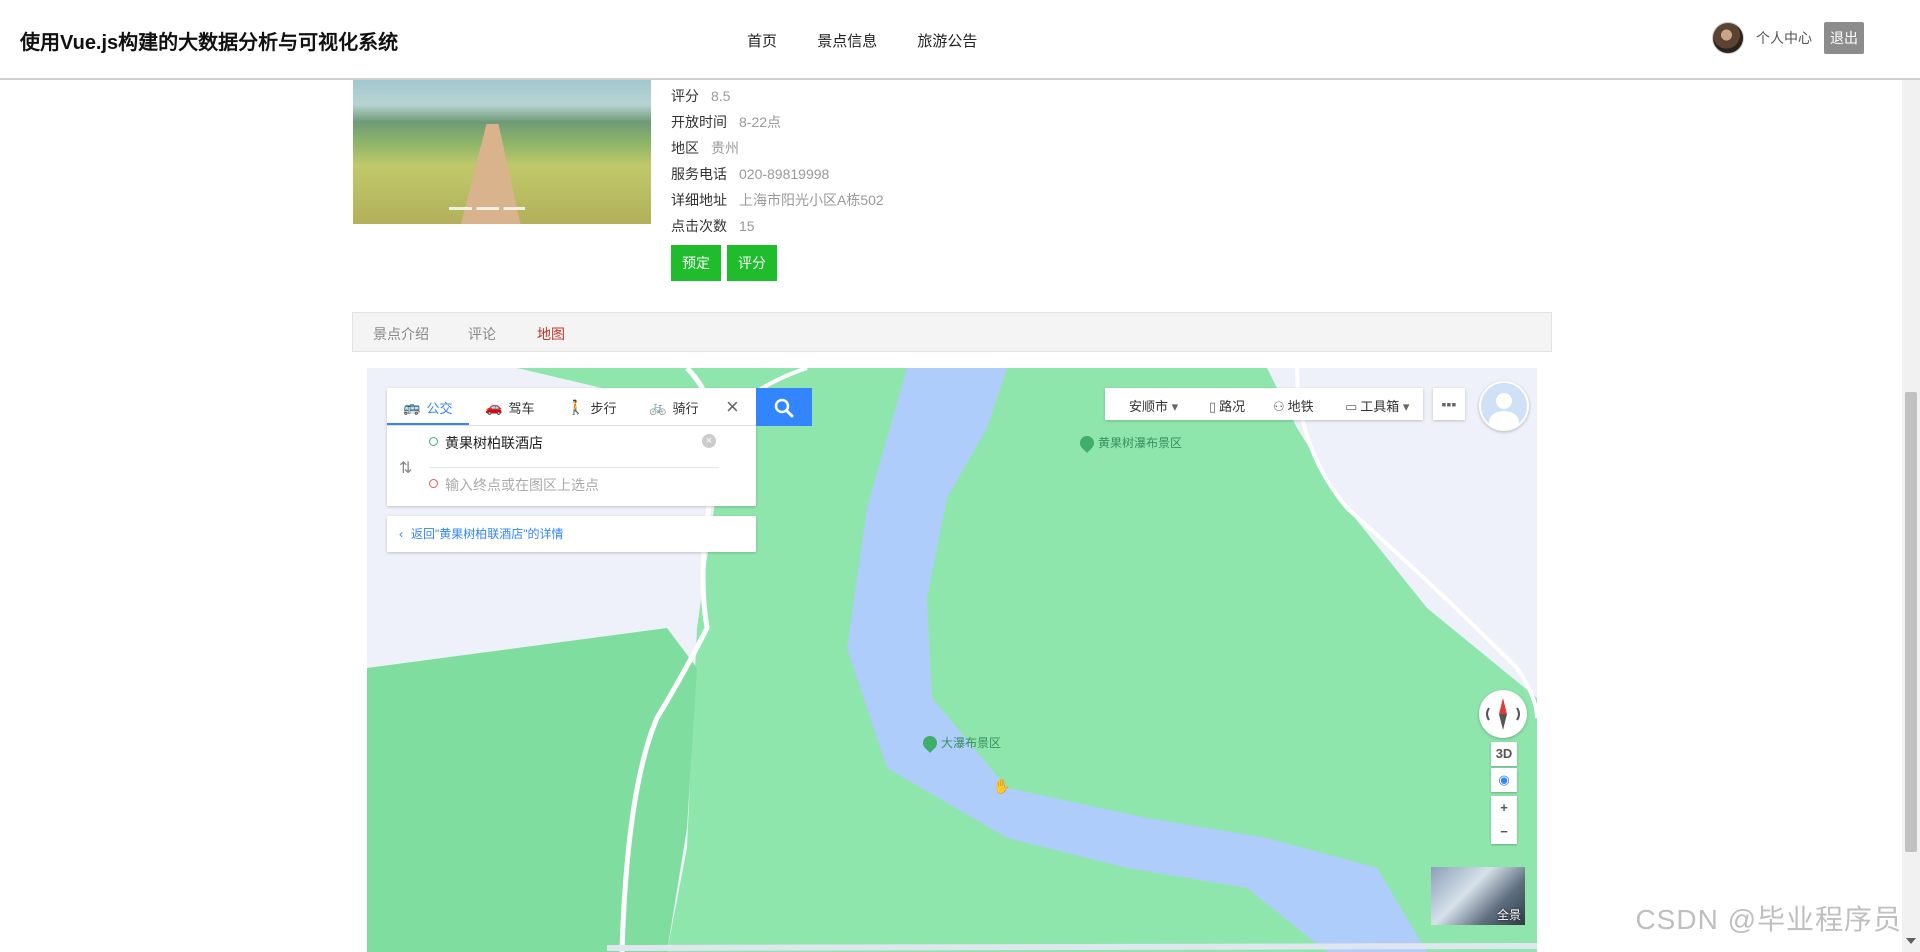 The height and width of the screenshot is (952, 1920). What do you see at coordinates (752, 263) in the screenshot?
I see `rate-button: 评分` at bounding box center [752, 263].